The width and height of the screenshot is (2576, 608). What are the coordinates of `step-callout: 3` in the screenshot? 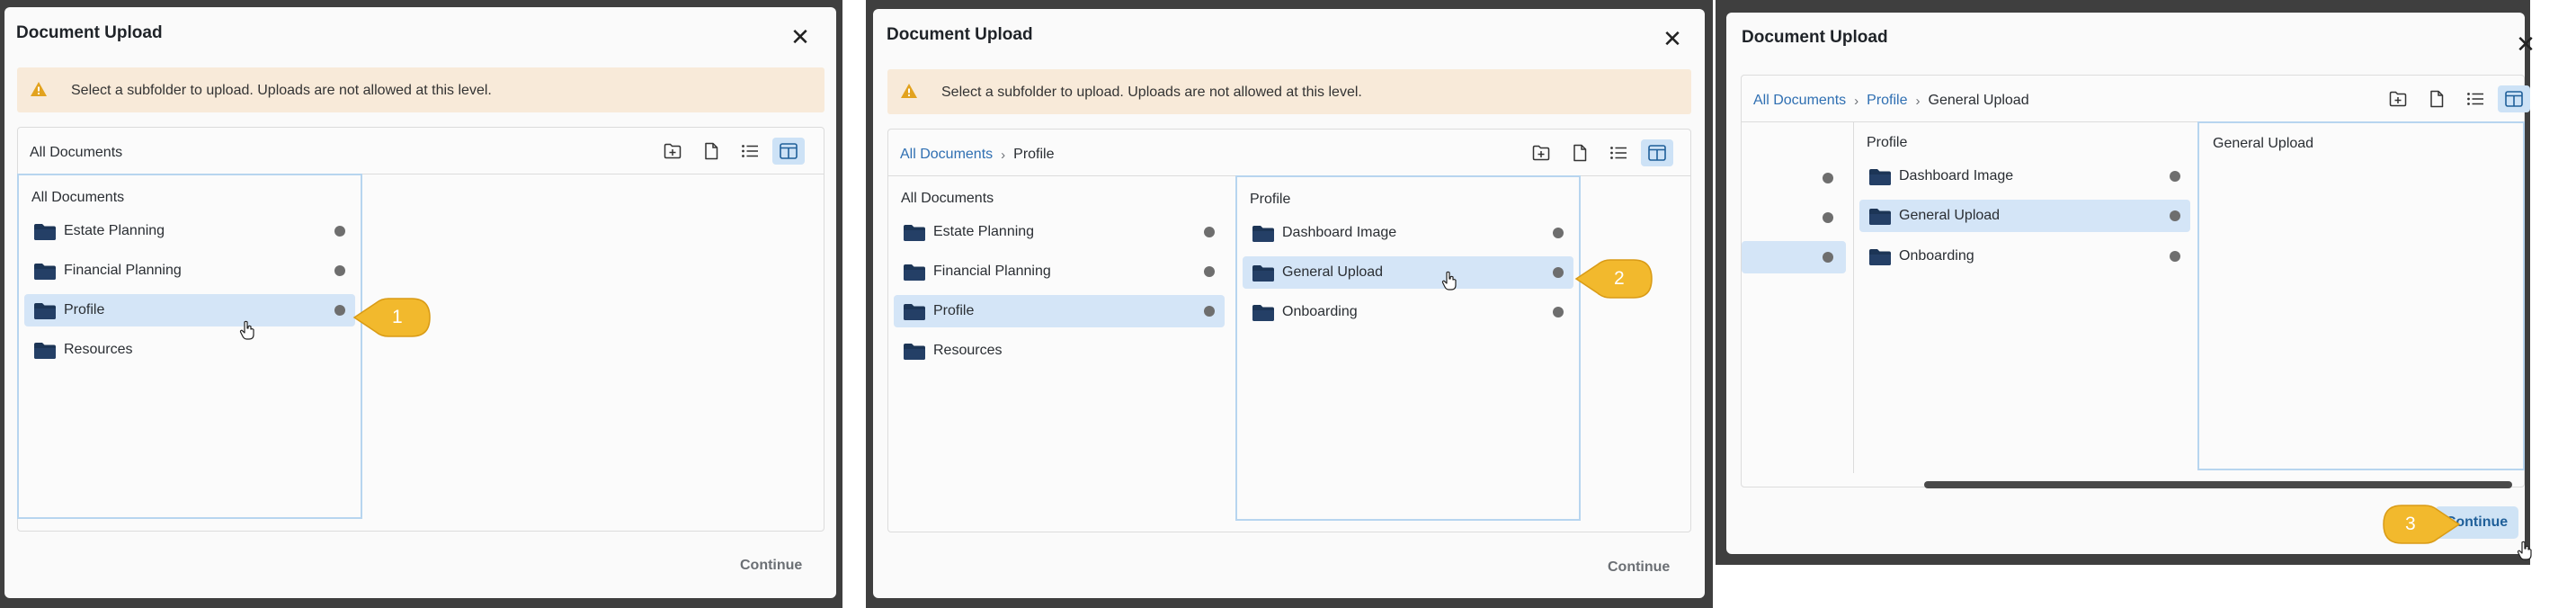 It's located at (2420, 525).